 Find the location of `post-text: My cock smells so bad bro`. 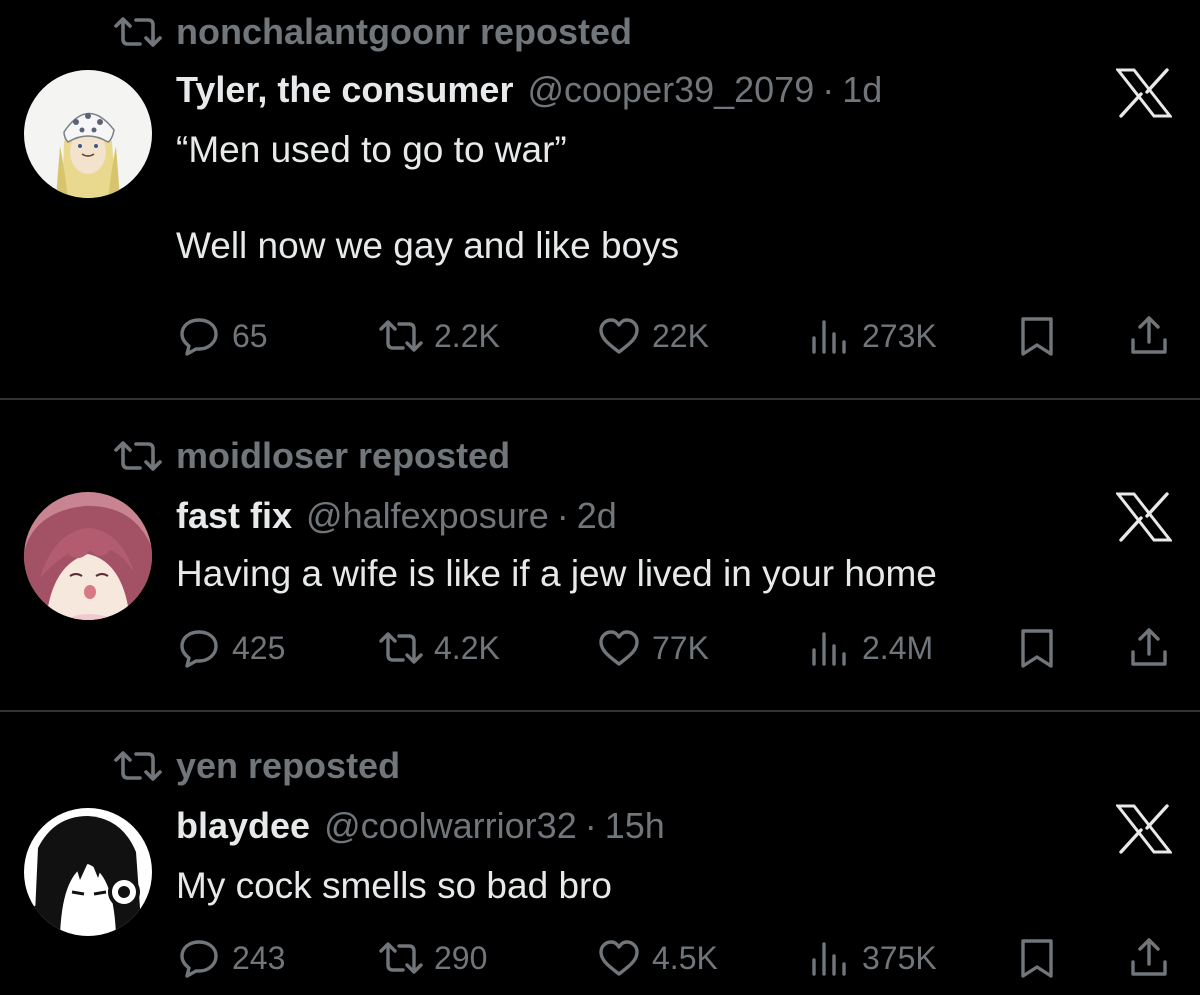

post-text: My cock smells so bad bro is located at coordinates (394, 885).